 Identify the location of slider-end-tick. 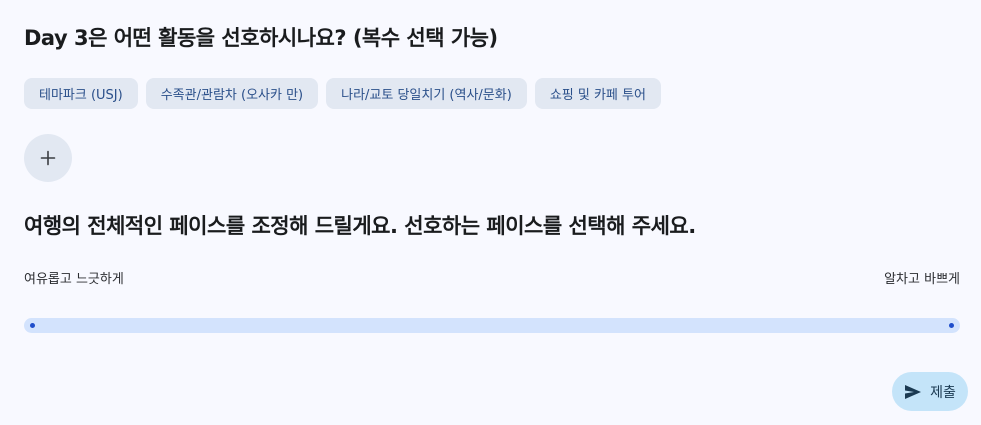
(951, 325).